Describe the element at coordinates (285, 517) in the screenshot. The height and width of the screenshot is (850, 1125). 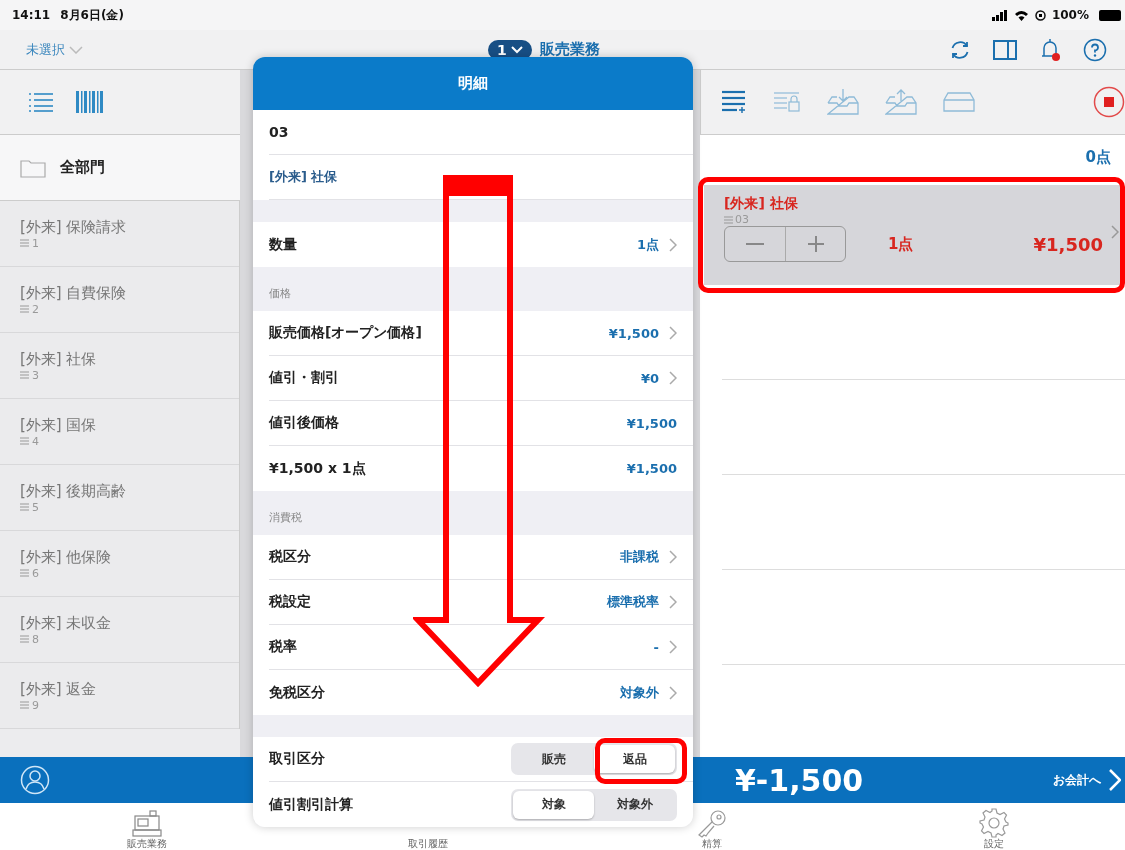
I see `section-heading: 消費税` at that location.